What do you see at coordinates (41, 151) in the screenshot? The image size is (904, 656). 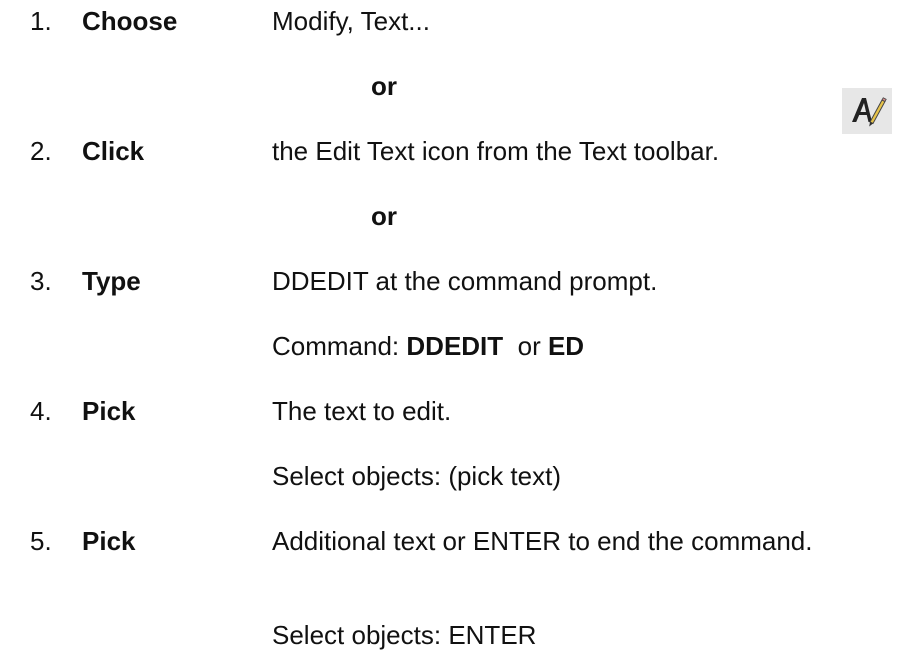 I see `step-2-number: 2.` at bounding box center [41, 151].